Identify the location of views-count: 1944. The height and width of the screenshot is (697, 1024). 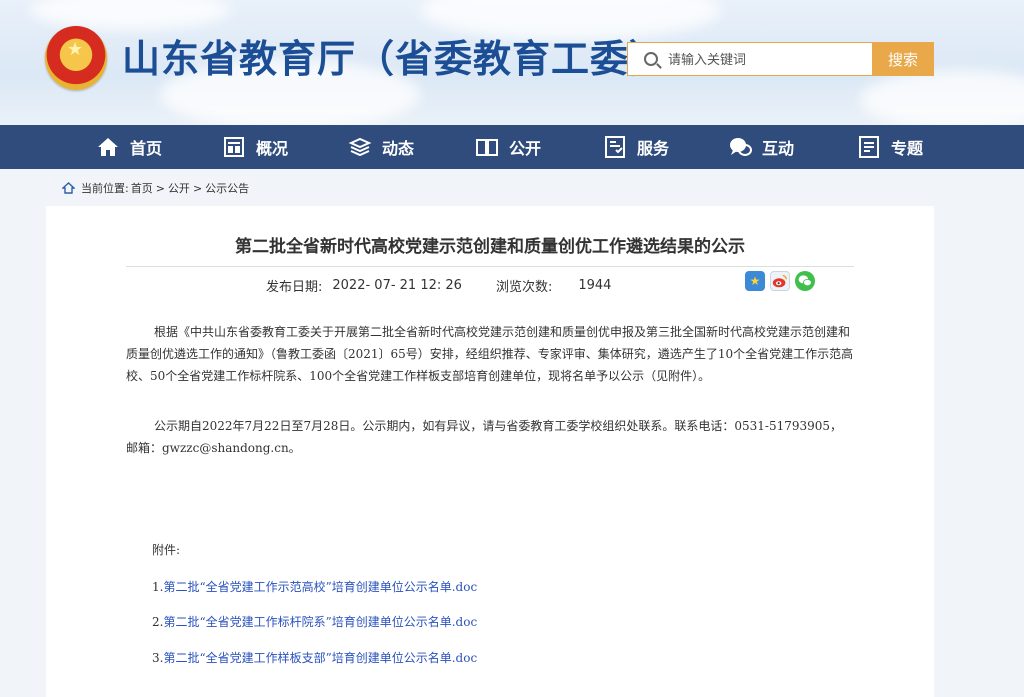
(595, 285).